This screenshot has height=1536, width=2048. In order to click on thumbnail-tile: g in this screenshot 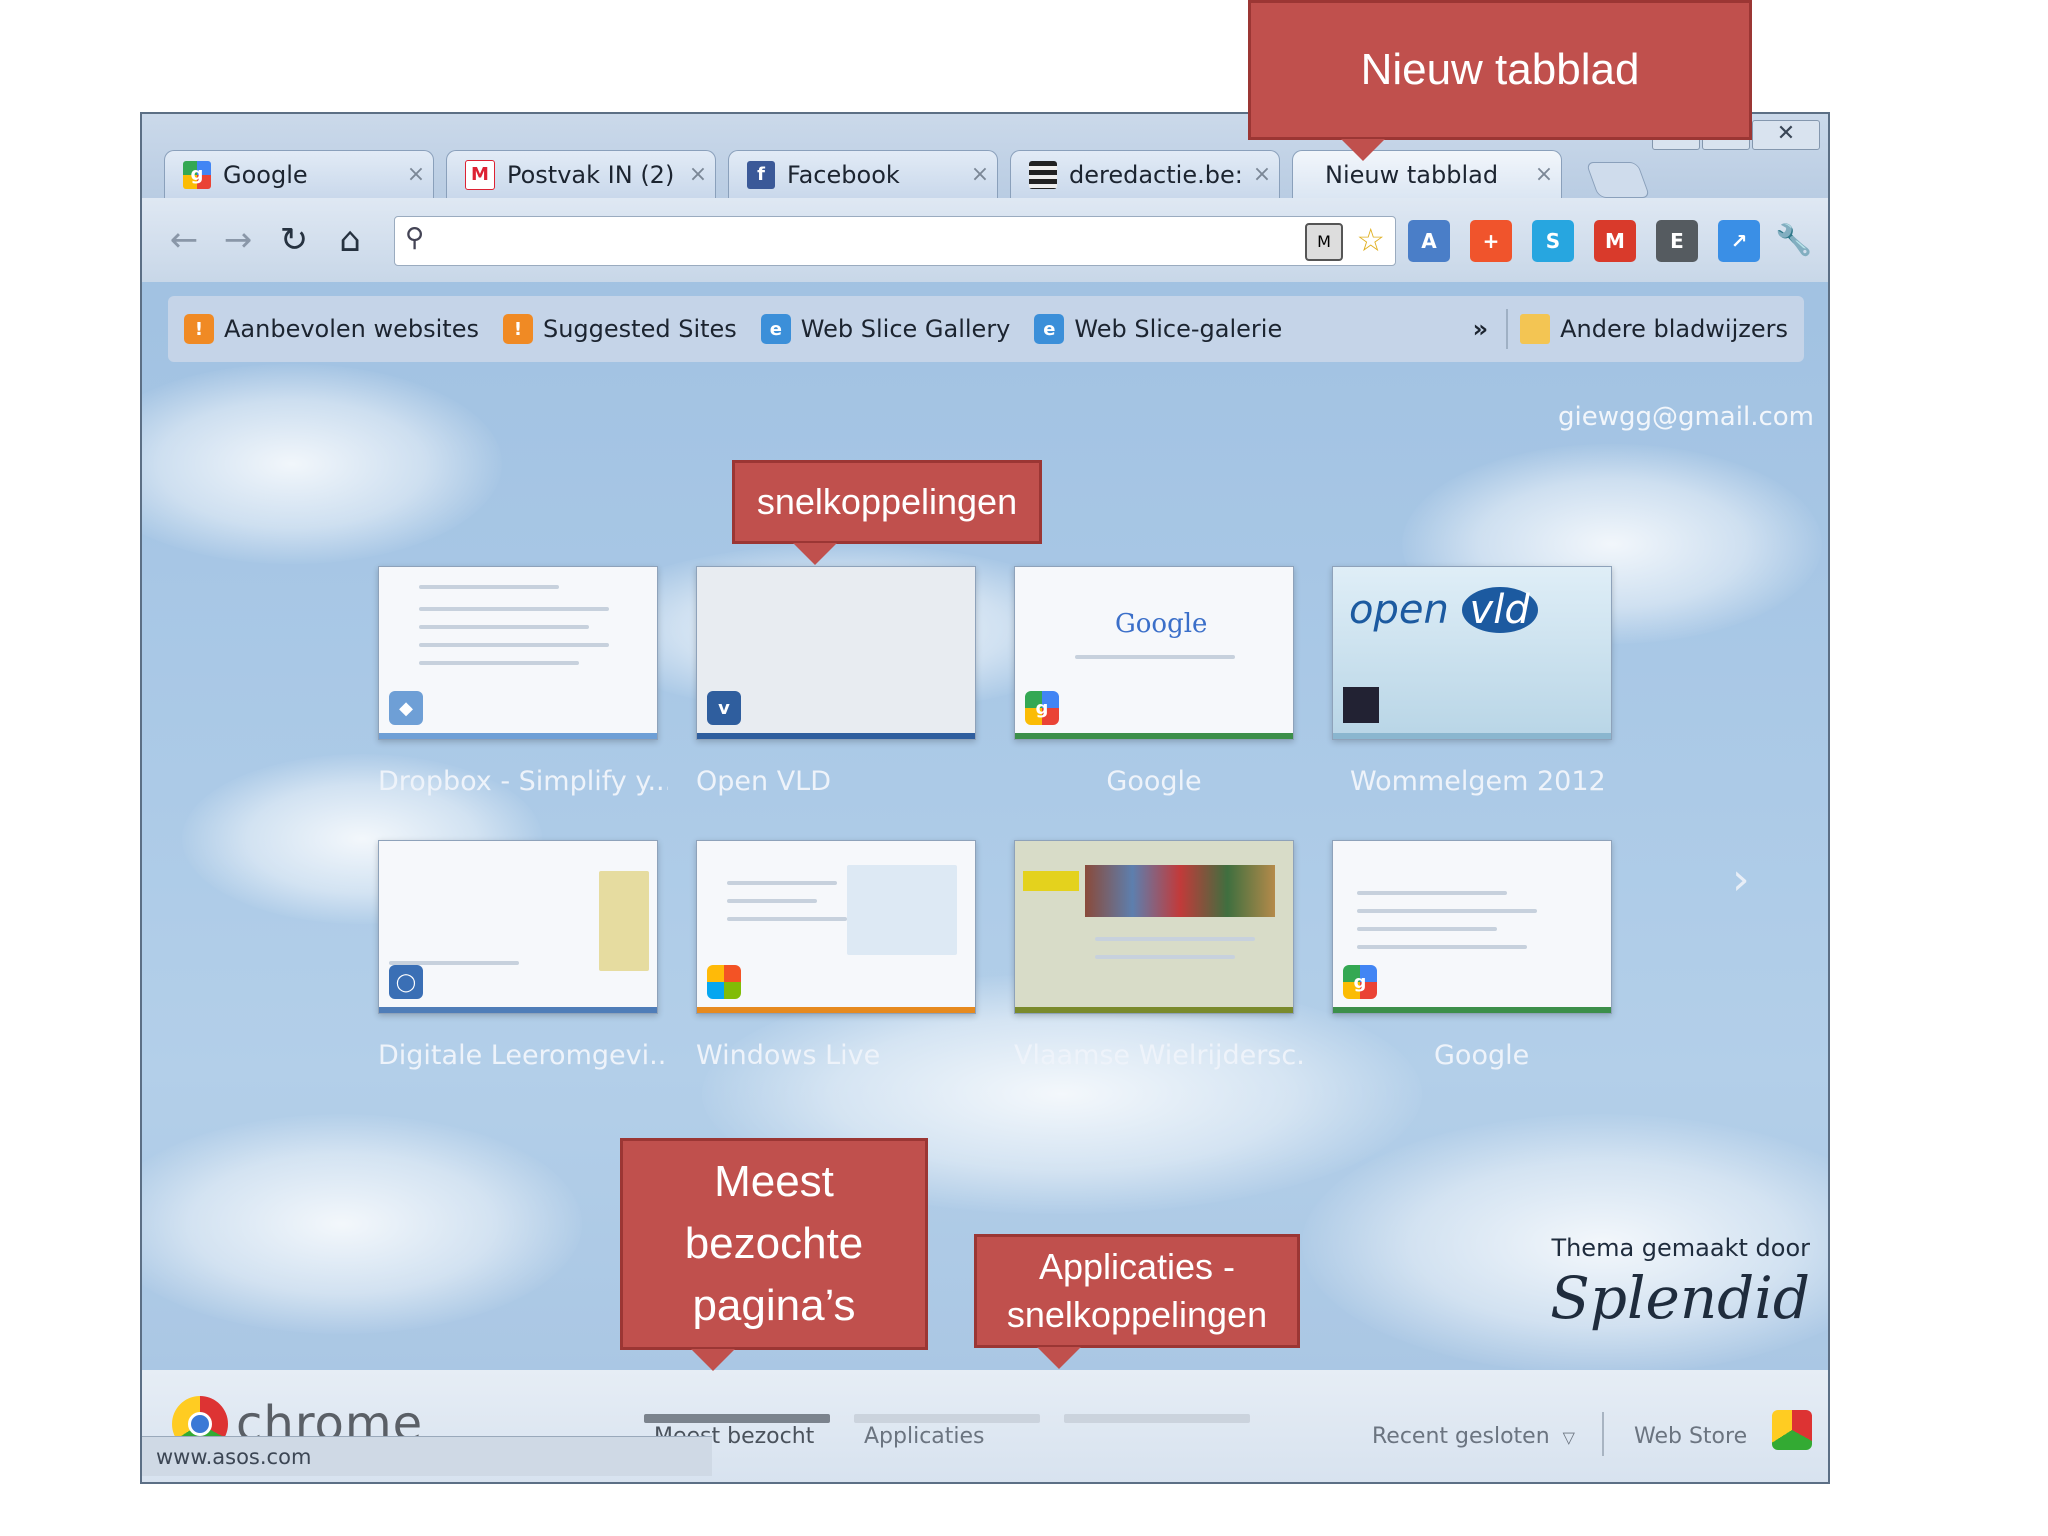, I will do `click(1472, 927)`.